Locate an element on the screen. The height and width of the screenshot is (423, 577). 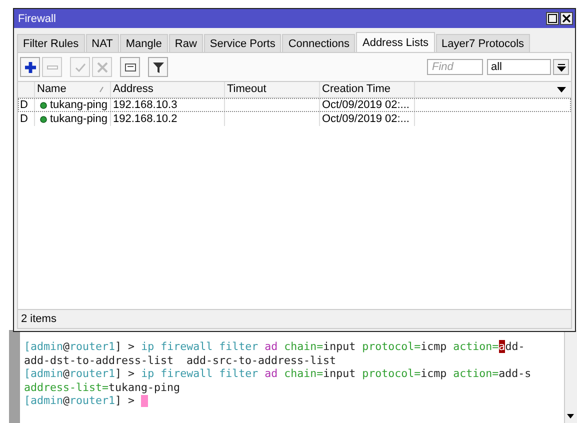
tab: NAT is located at coordinates (102, 43).